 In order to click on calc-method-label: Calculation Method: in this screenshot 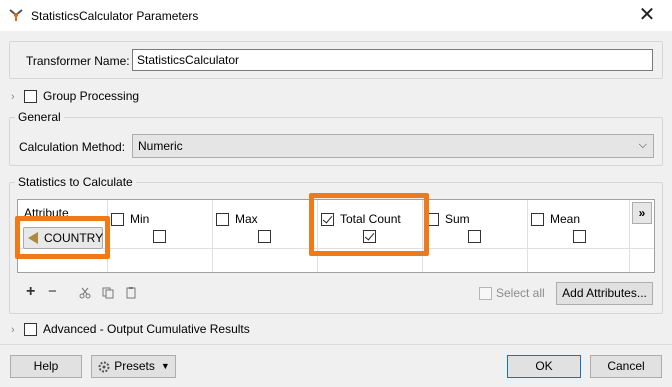, I will do `click(72, 147)`.